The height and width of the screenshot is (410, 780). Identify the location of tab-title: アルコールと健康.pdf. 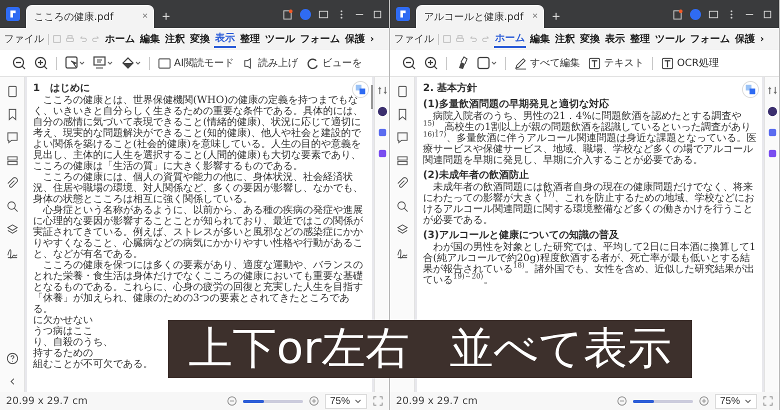
(474, 17).